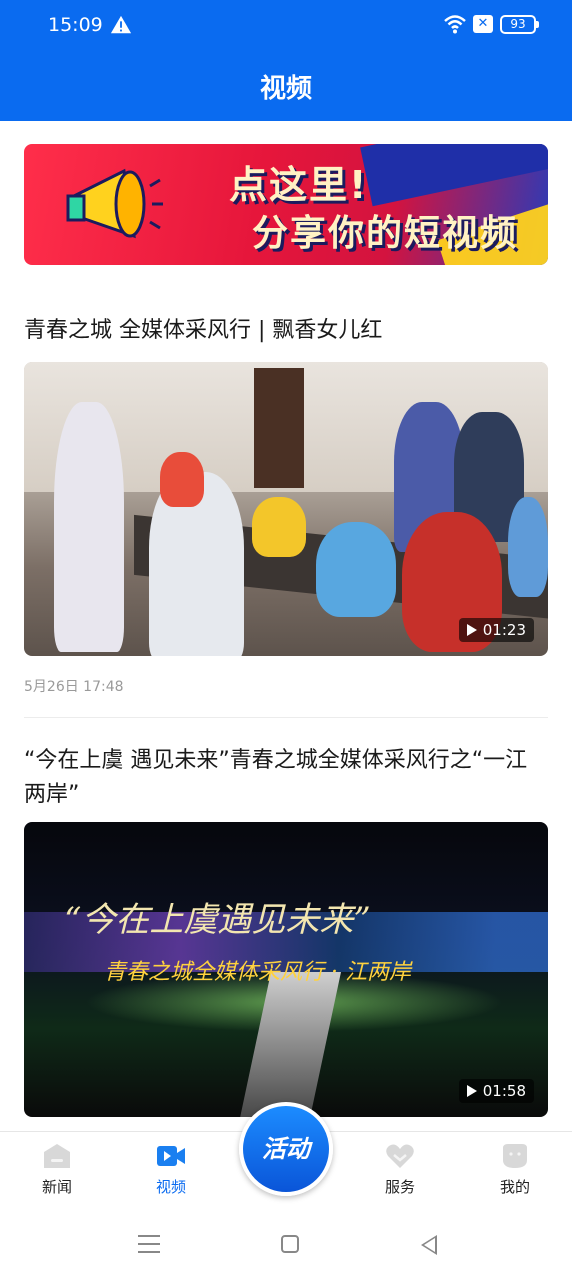 Image resolution: width=572 pixels, height=1280 pixels. What do you see at coordinates (285, 89) in the screenshot?
I see `page-title: 视频` at bounding box center [285, 89].